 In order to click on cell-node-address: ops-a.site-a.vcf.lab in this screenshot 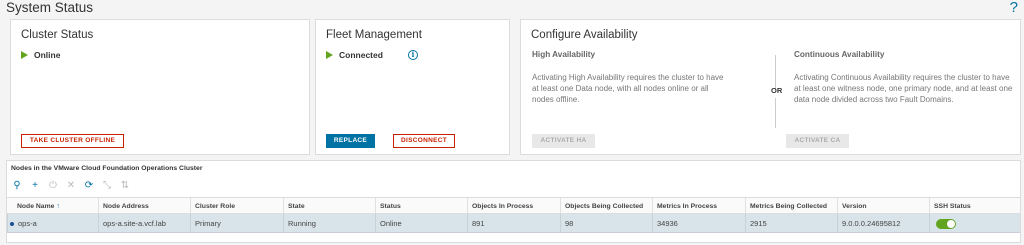, I will do `click(144, 223)`.